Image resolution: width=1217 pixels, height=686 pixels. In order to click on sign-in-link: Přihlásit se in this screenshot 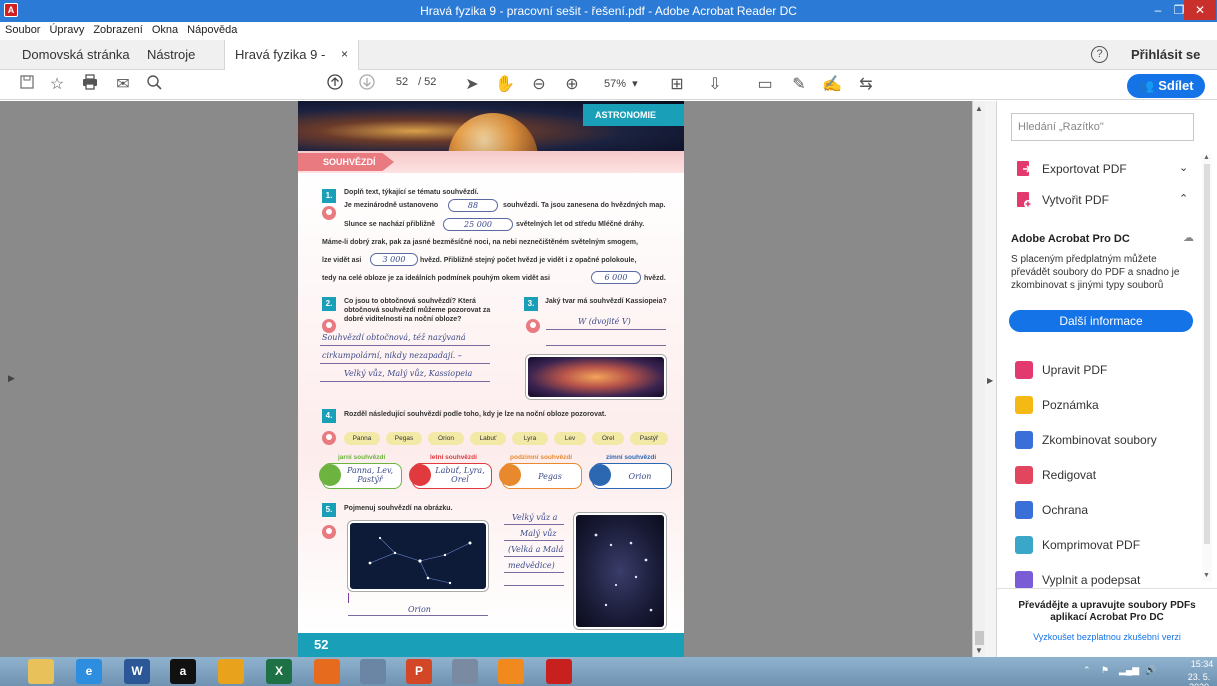, I will do `click(1165, 54)`.